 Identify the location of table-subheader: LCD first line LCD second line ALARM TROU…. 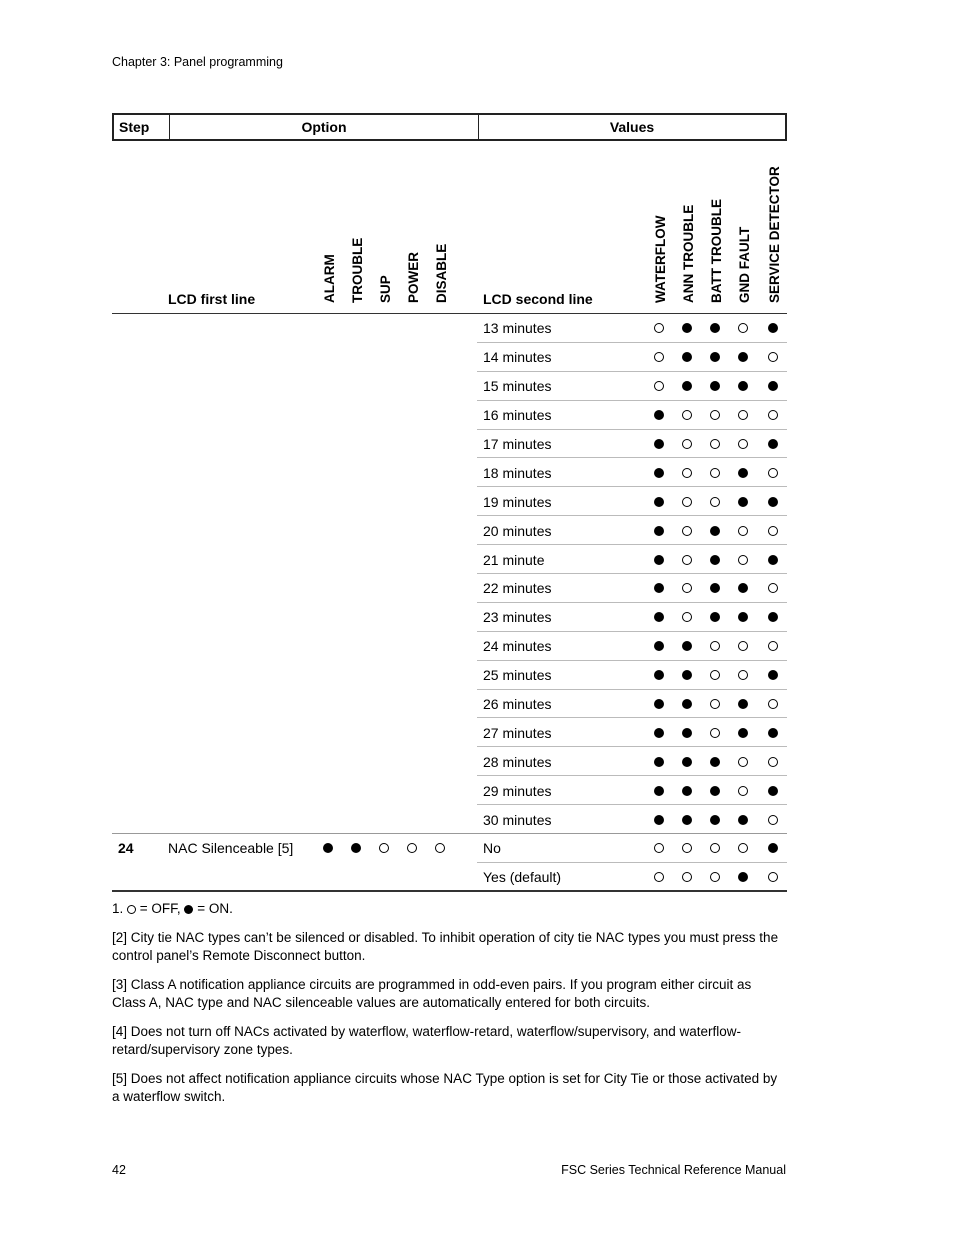
(449, 227).